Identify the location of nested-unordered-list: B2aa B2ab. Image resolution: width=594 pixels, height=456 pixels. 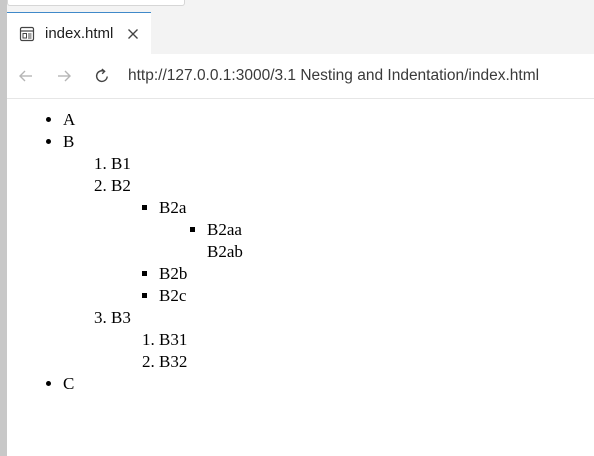
(201, 241).